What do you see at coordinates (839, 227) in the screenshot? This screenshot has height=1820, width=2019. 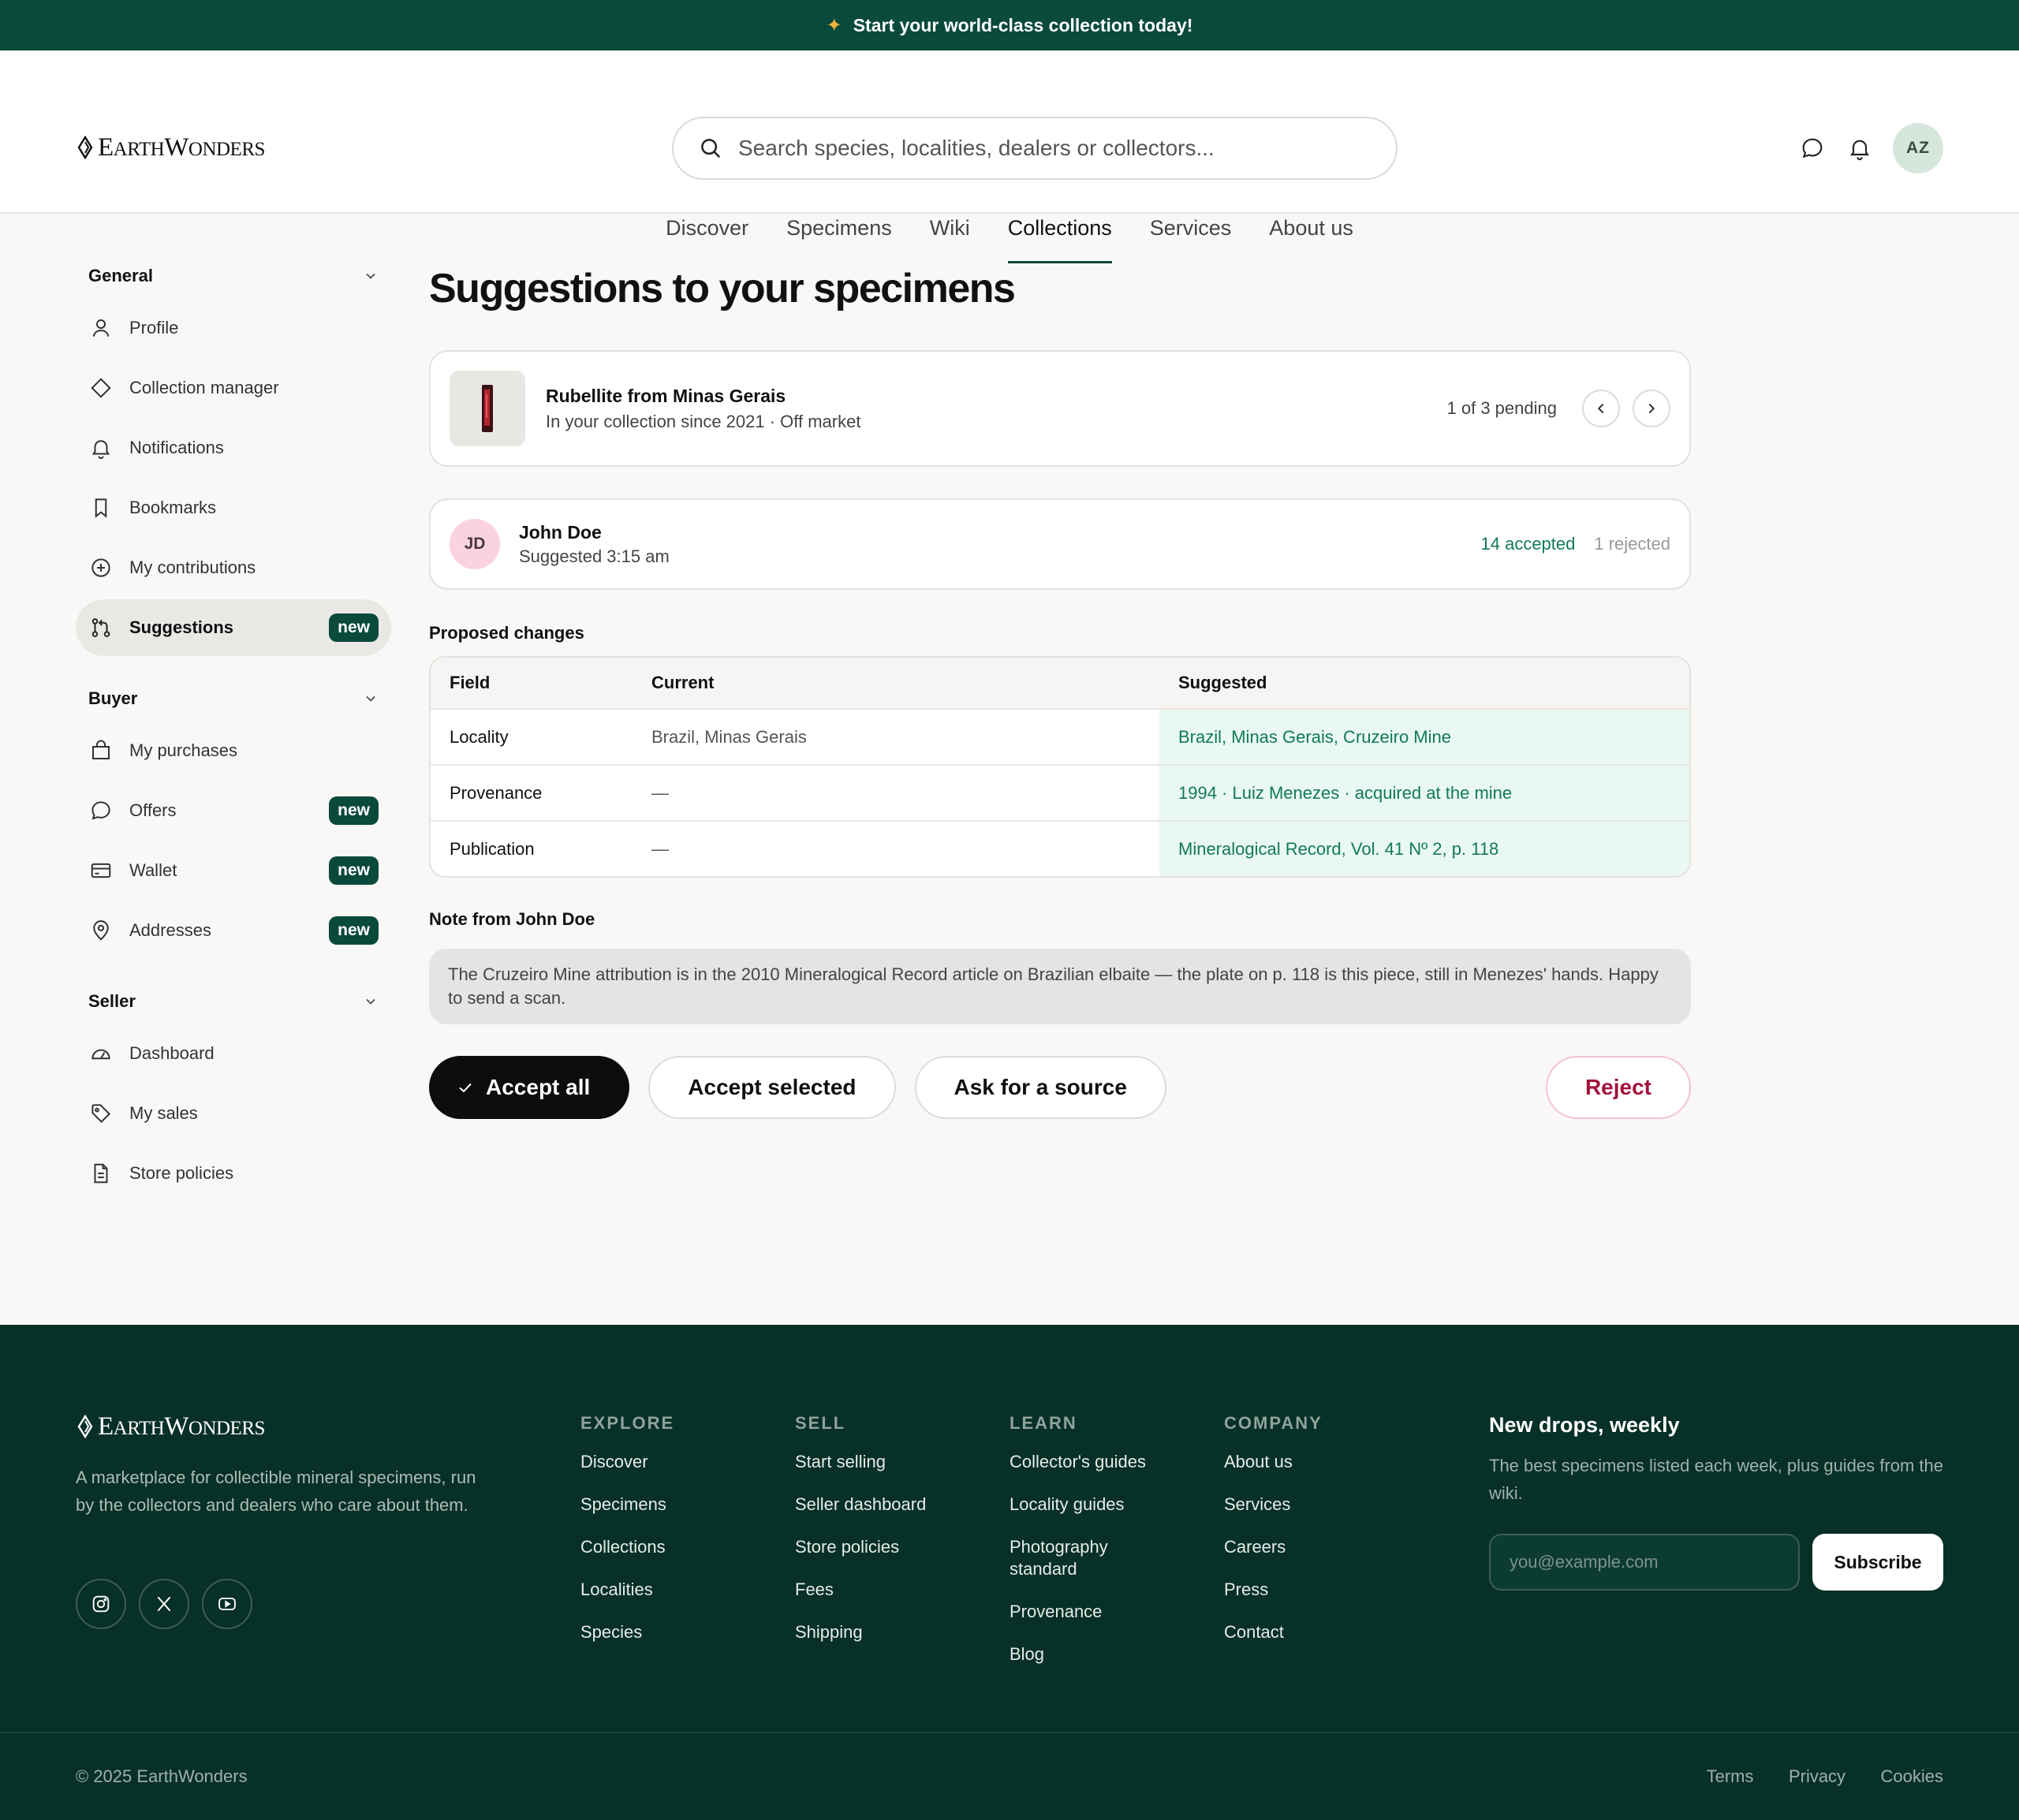 I see `nav-tab-specimens: Specimens` at bounding box center [839, 227].